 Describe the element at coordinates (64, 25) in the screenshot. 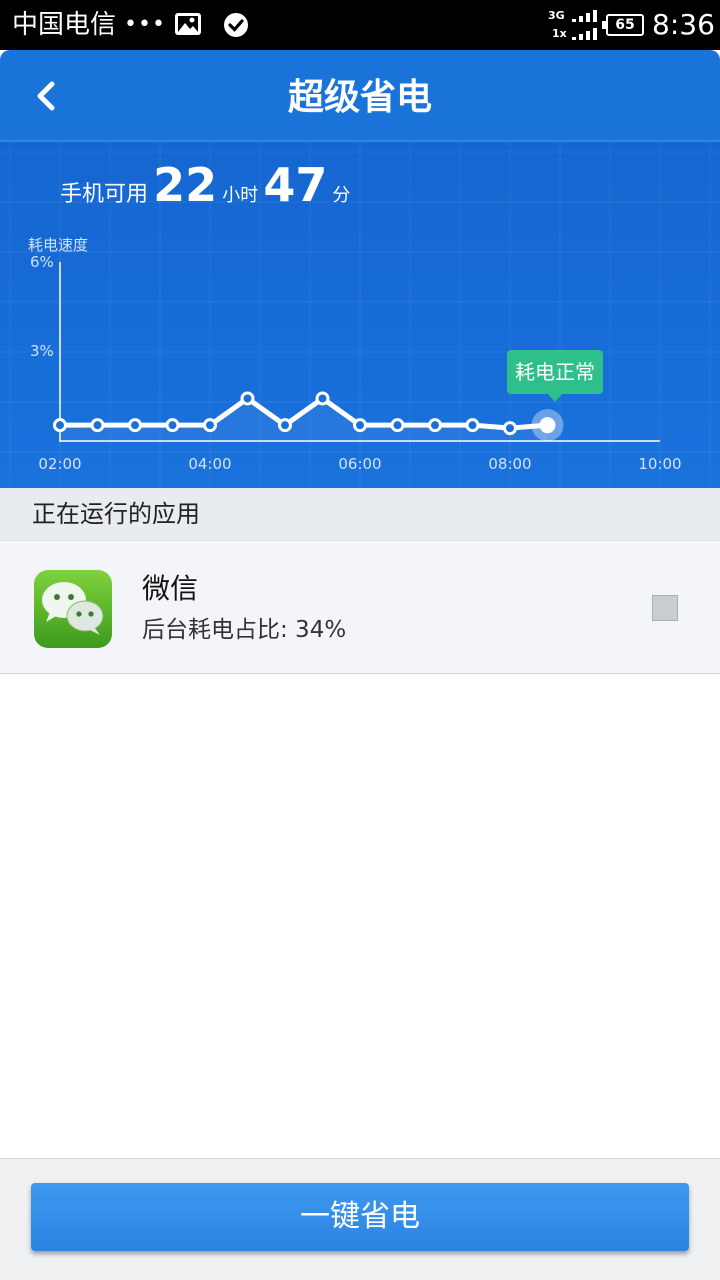

I see `carrier-name: 中国电信` at that location.